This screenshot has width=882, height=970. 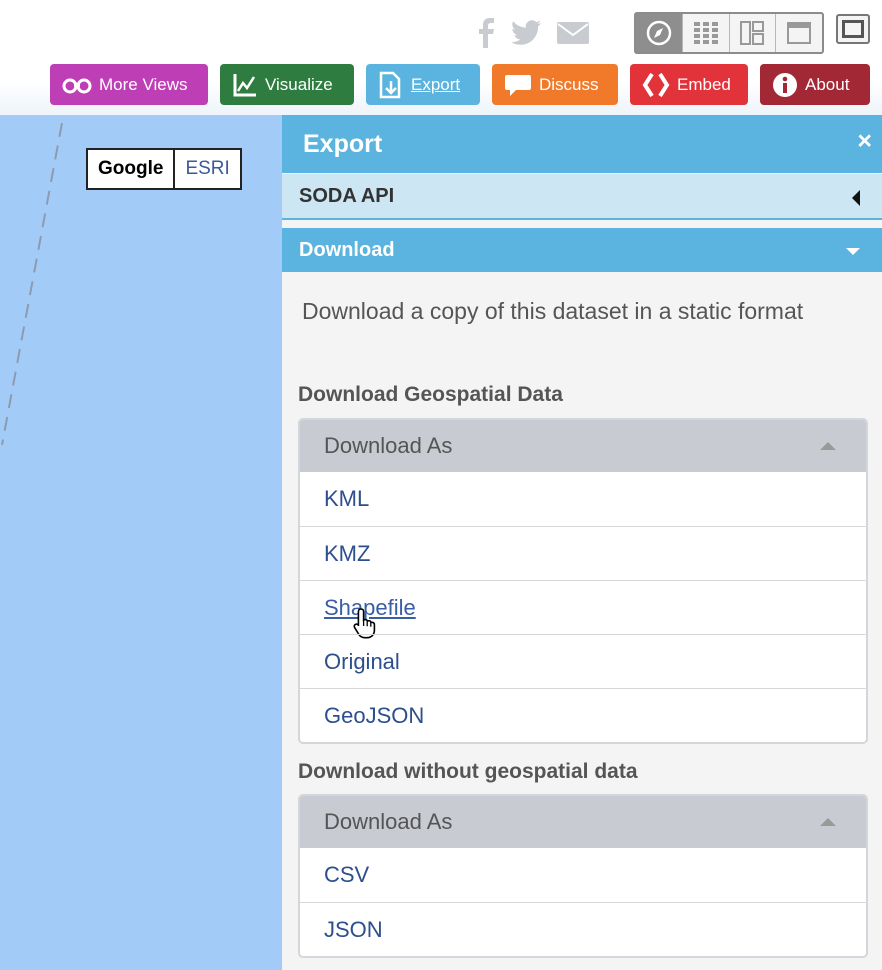 I want to click on option-label: GeoJSON, so click(x=374, y=715).